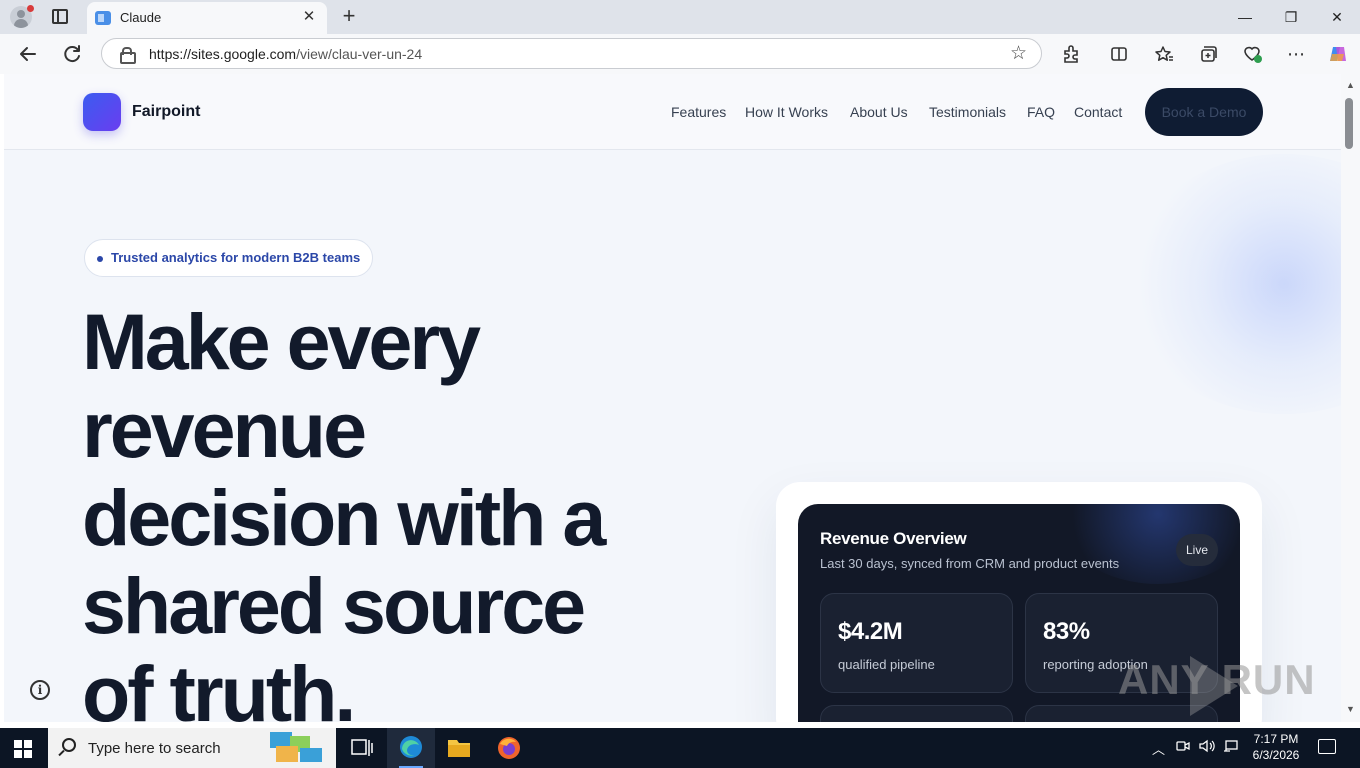  What do you see at coordinates (1158, 748) in the screenshot?
I see `show-hidden-icons-chevron-icon: ︿` at bounding box center [1158, 748].